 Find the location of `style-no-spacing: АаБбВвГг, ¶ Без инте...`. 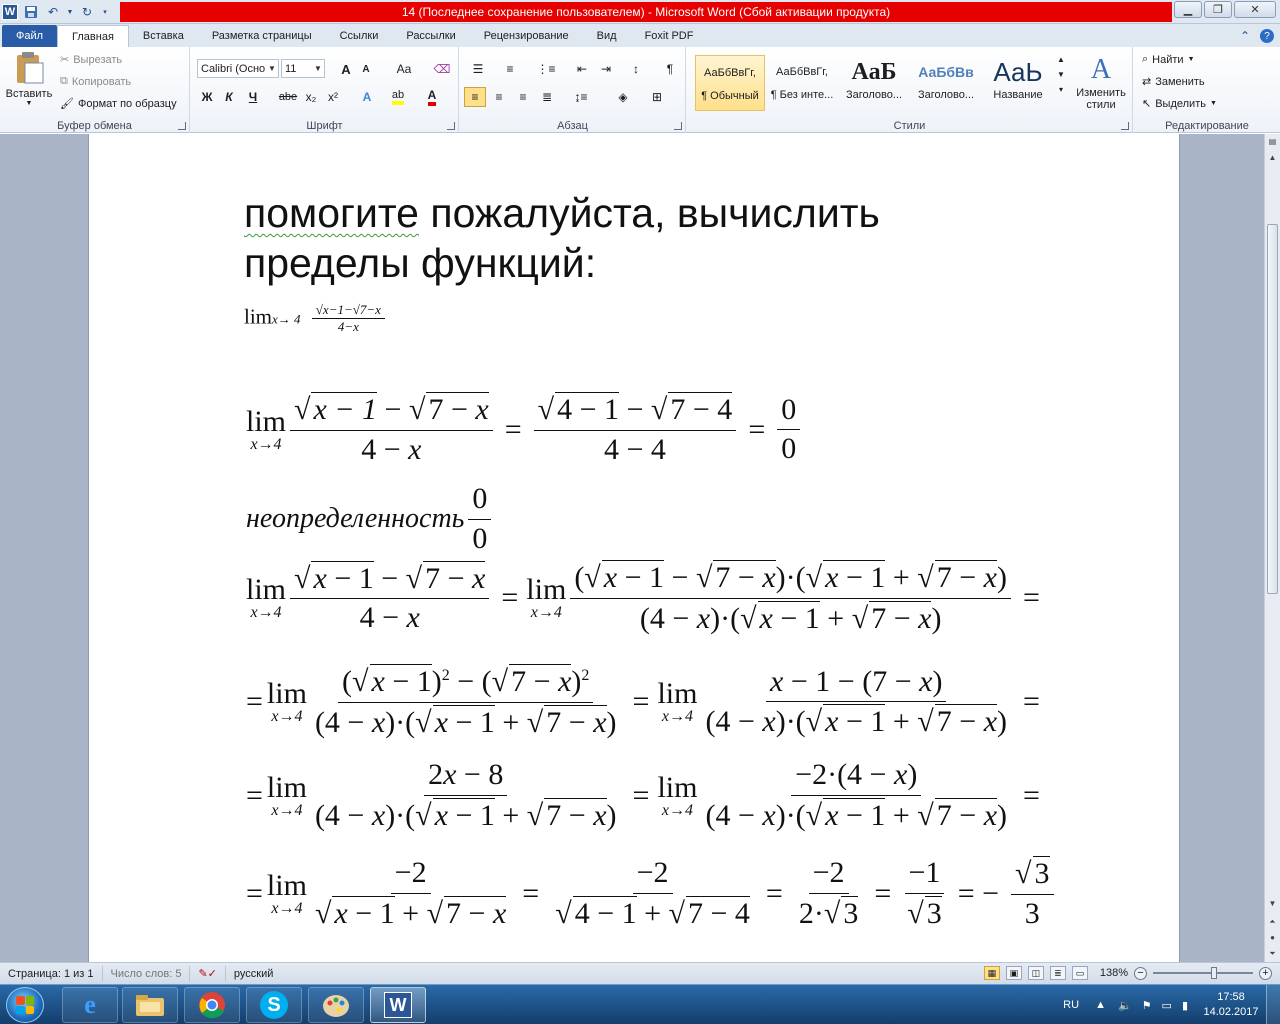

style-no-spacing: АаБбВвГг, ¶ Без инте... is located at coordinates (802, 83).